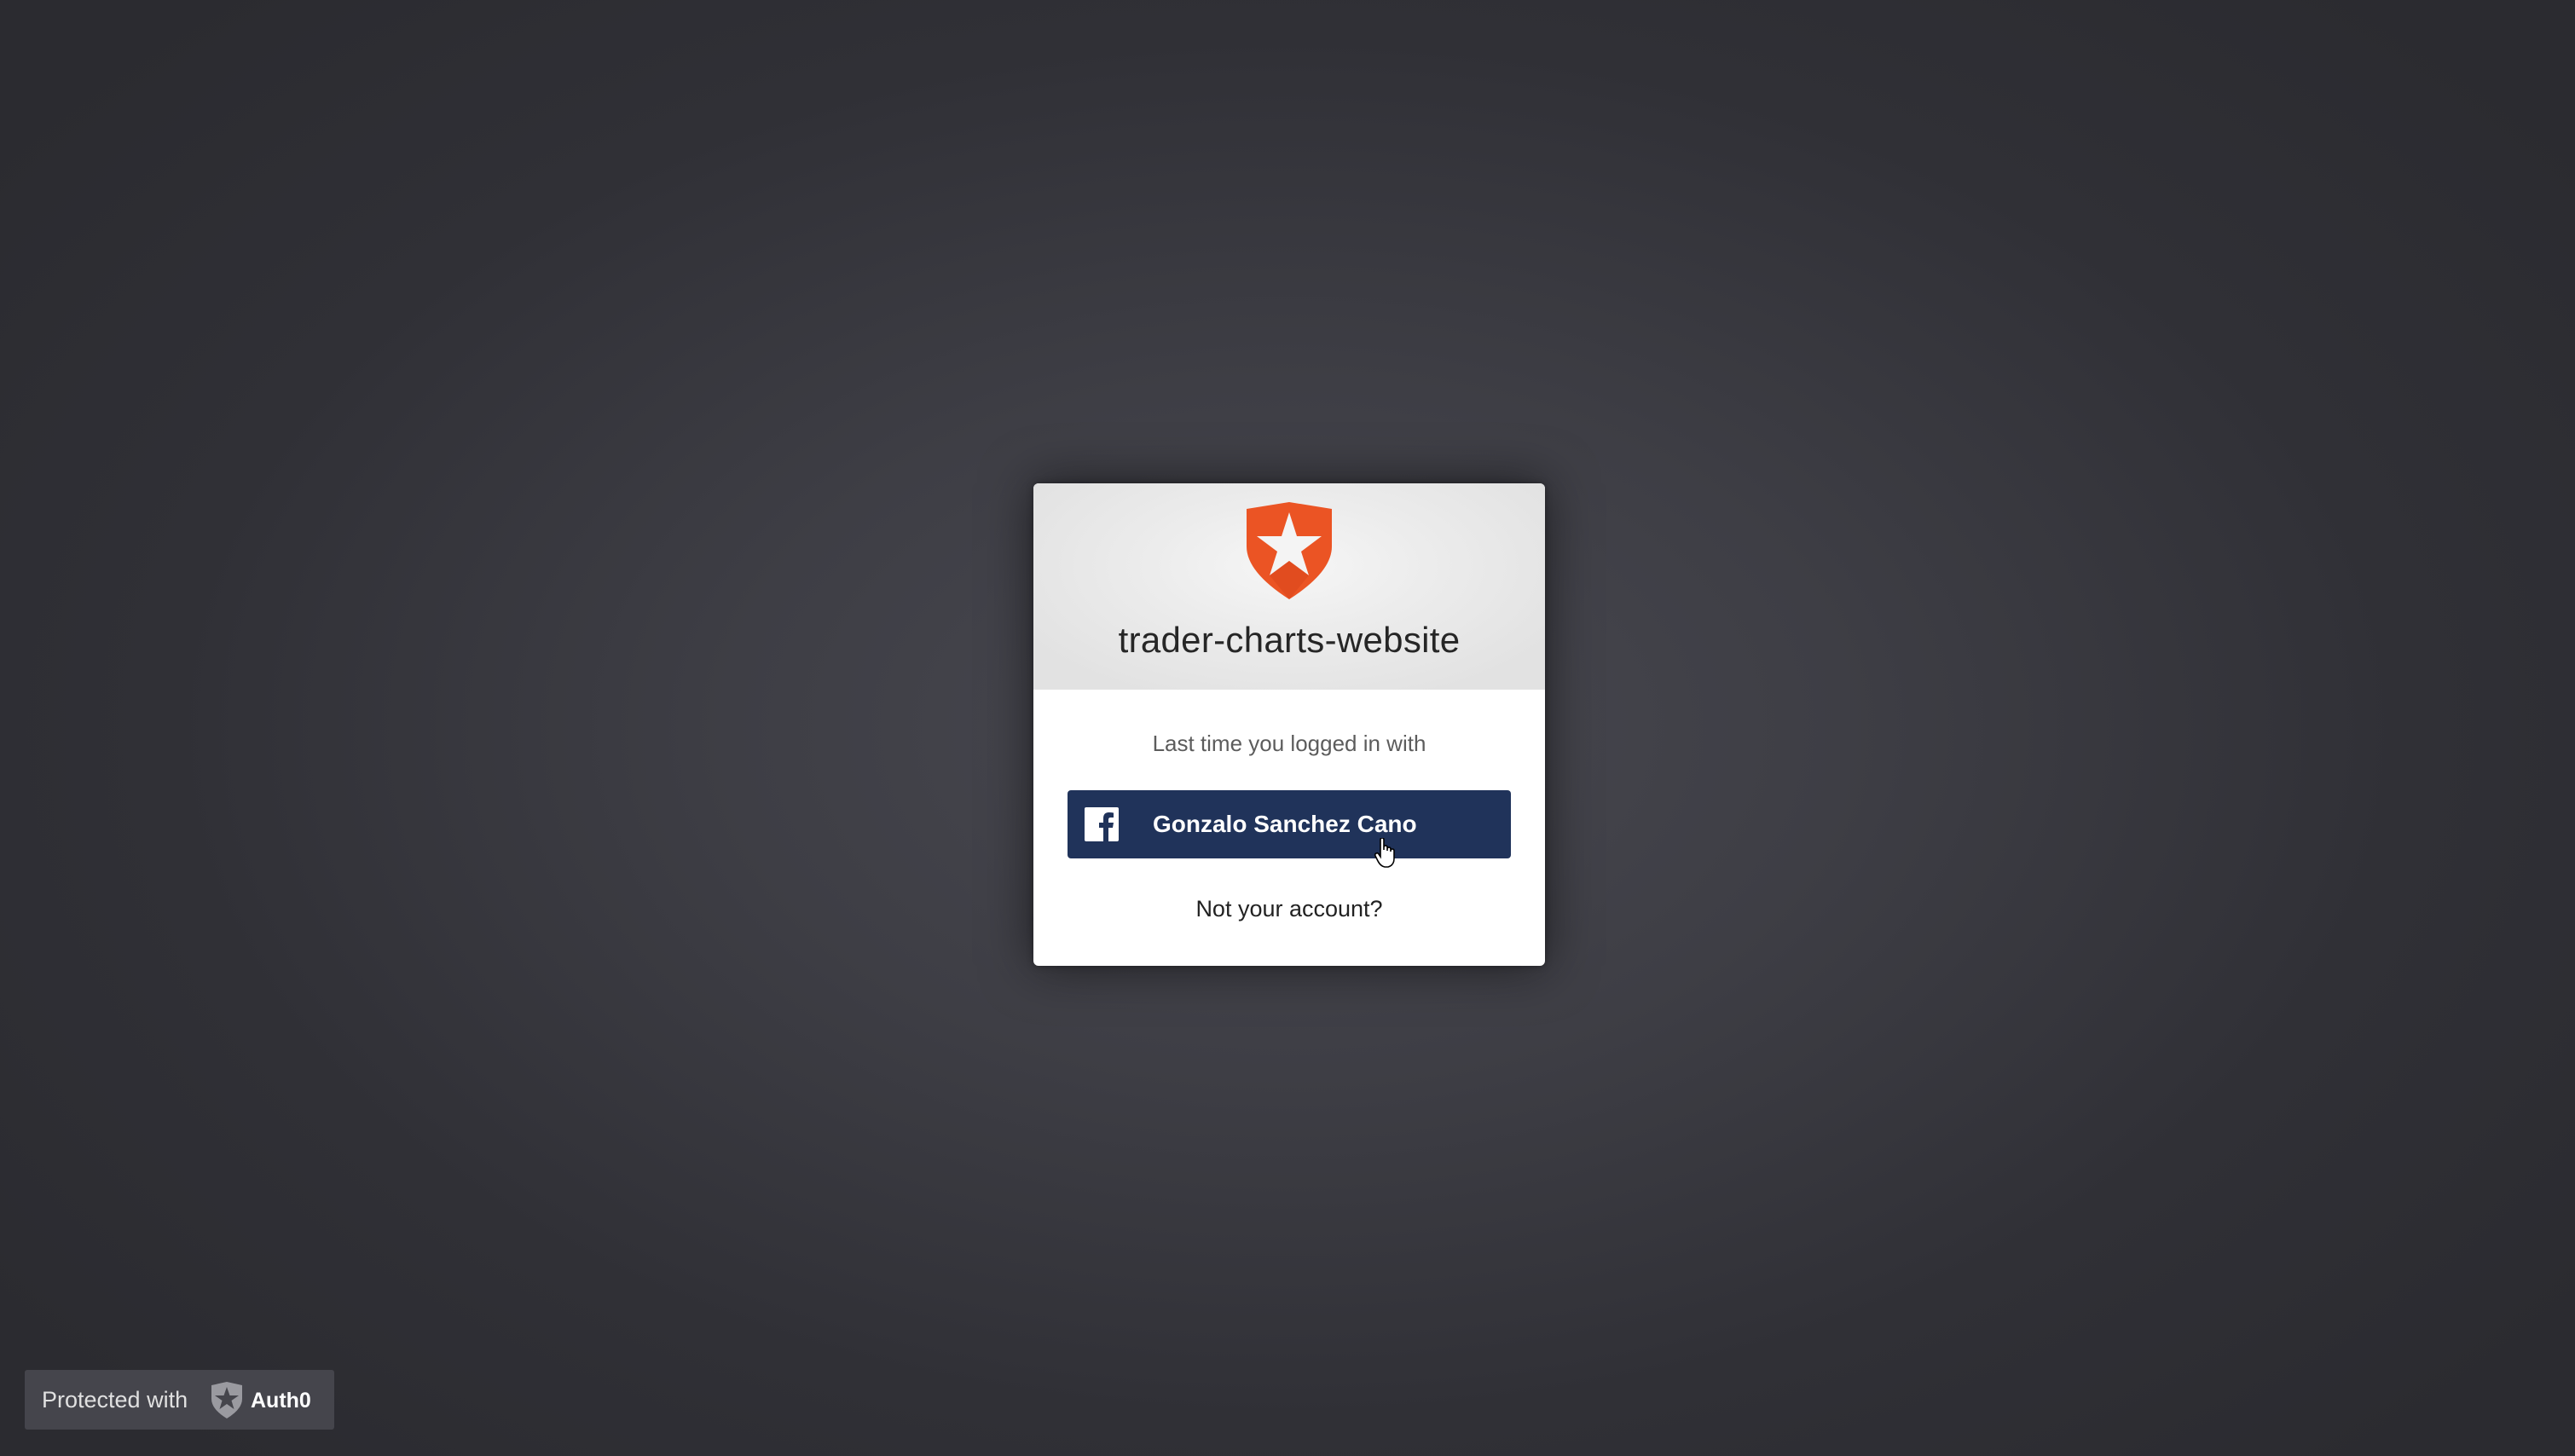  I want to click on last-login-label: Last time you logged in with, so click(1289, 743).